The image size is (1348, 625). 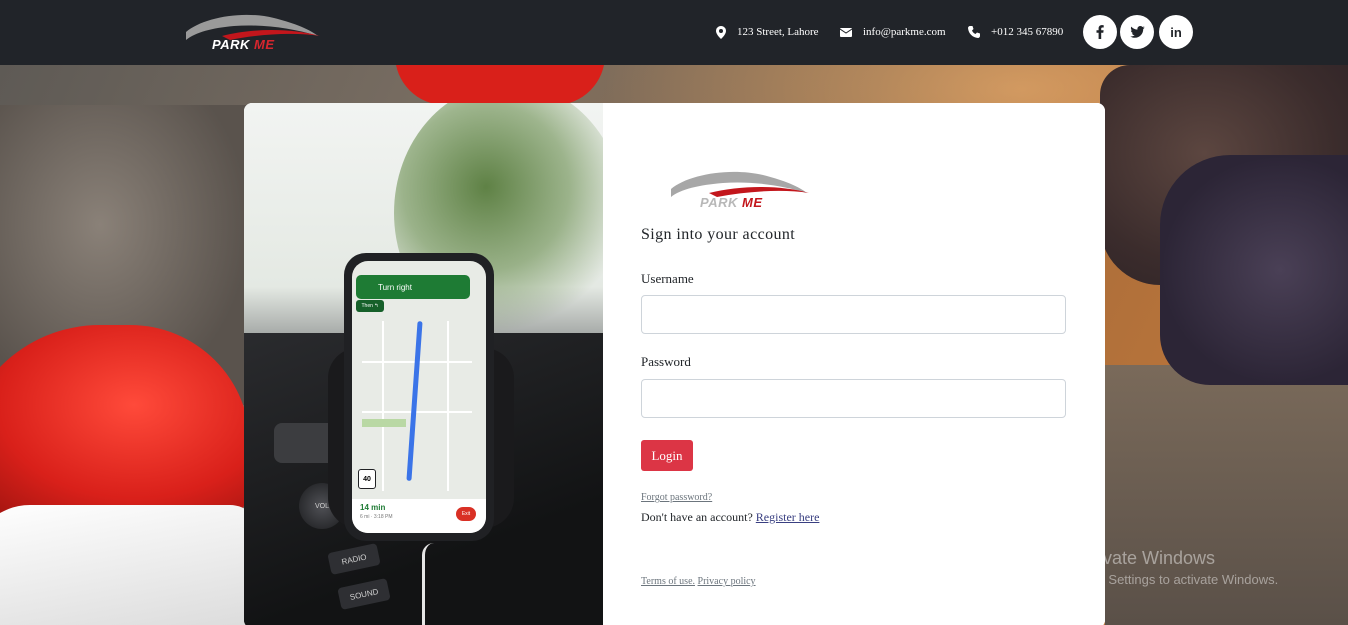 I want to click on nav-exit: Exit, so click(x=466, y=514).